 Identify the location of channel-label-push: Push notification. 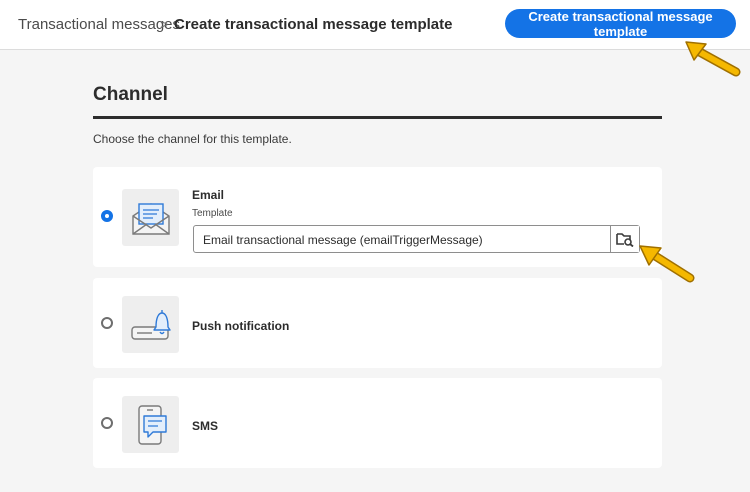
(241, 326).